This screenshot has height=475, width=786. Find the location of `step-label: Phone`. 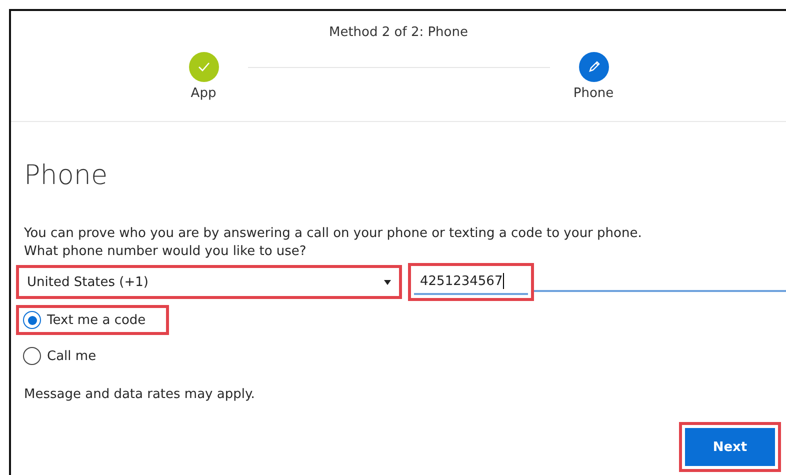

step-label: Phone is located at coordinates (593, 93).